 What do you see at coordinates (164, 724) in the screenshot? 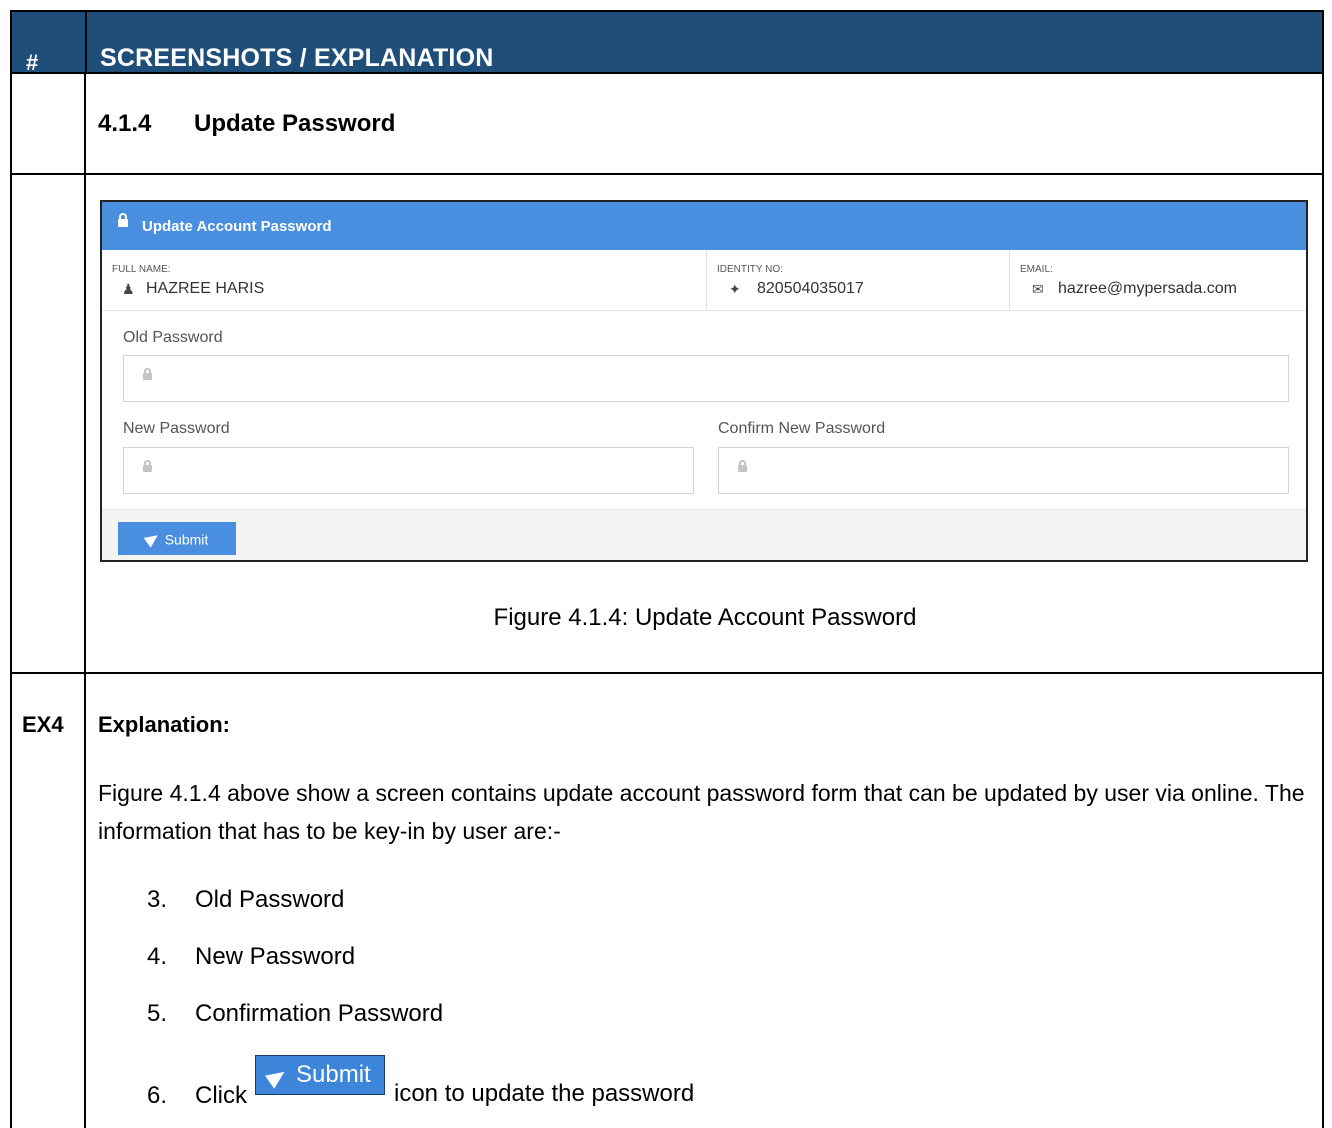
I see `explanation-heading: Explanation:` at bounding box center [164, 724].